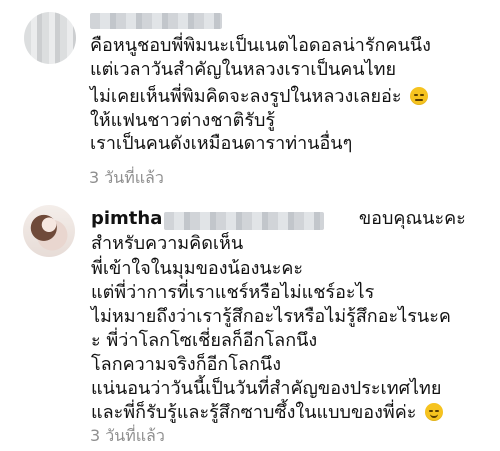 The image size is (500, 451). Describe the element at coordinates (183, 120) in the screenshot. I see `comment-line-4: ให้แฟนชาวต่างชาติรับรู้` at that location.